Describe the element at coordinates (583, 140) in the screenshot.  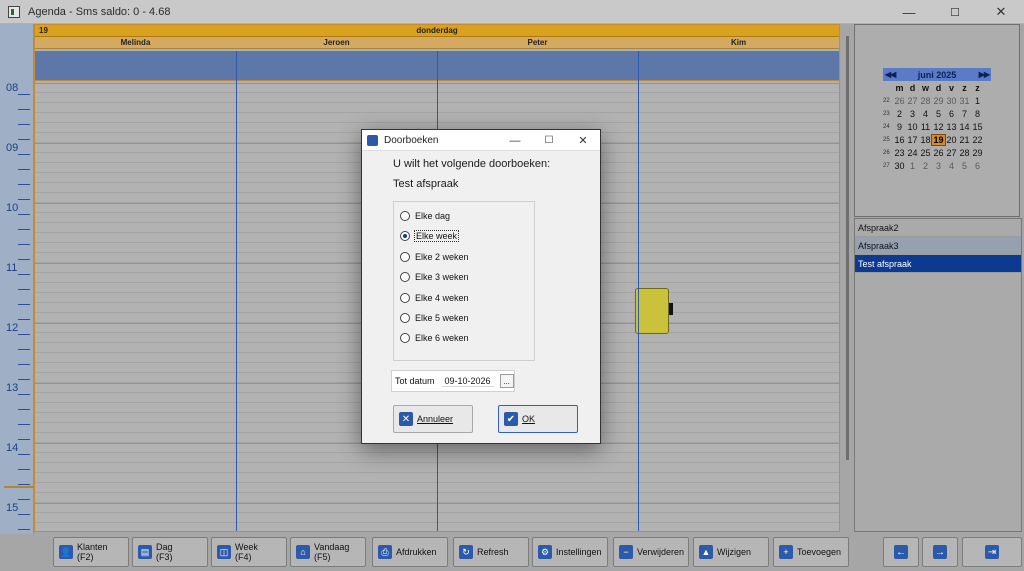
I see `dialog-close-button: ✕` at that location.